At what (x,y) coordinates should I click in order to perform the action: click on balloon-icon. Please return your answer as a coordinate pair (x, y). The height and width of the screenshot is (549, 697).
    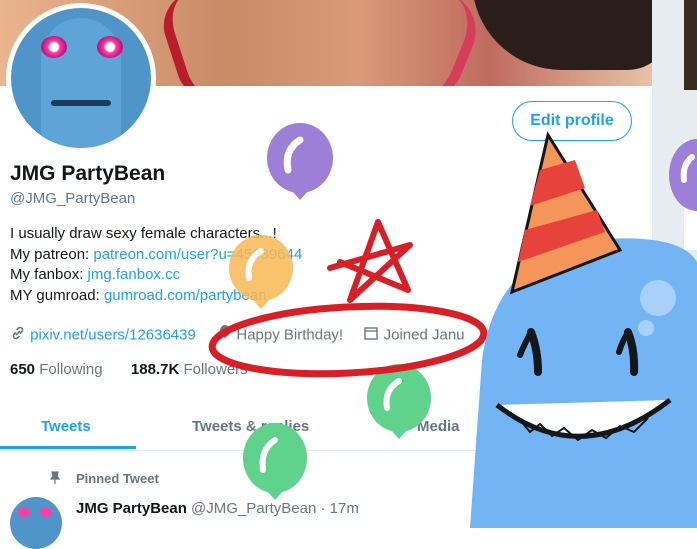
    Looking at the image, I should click on (225, 335).